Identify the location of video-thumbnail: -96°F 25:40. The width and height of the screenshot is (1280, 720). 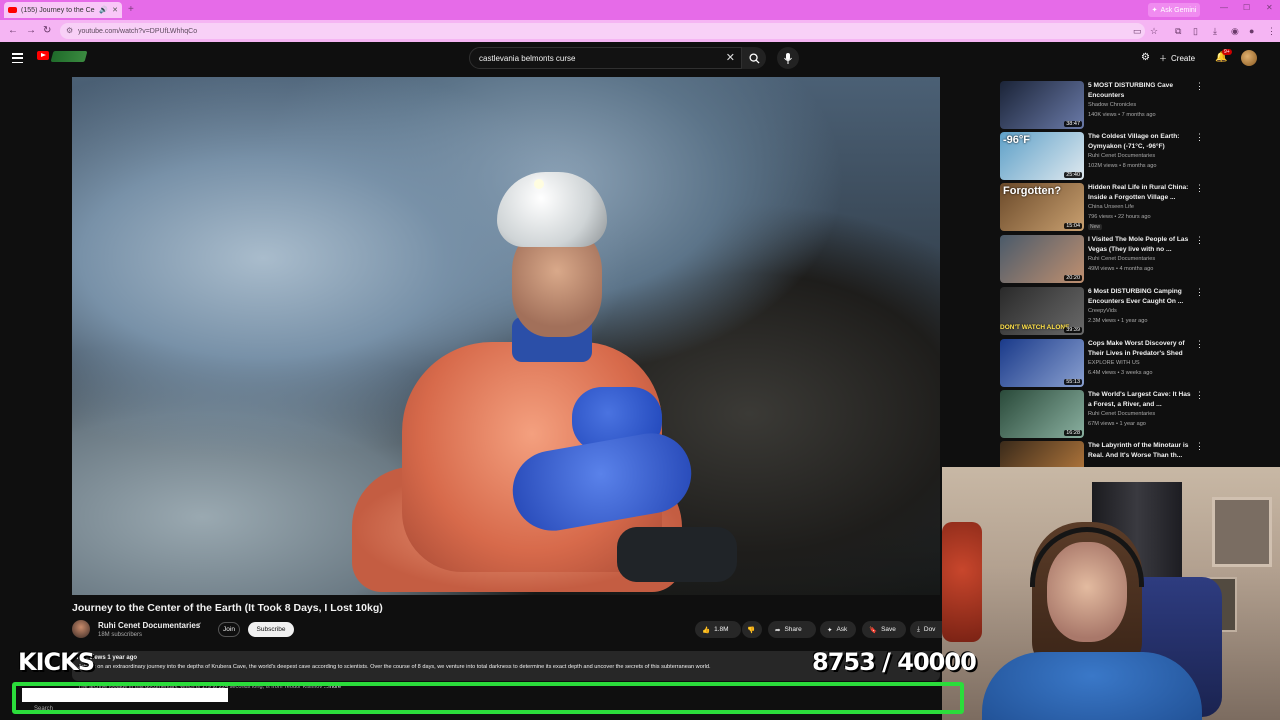
(1042, 156).